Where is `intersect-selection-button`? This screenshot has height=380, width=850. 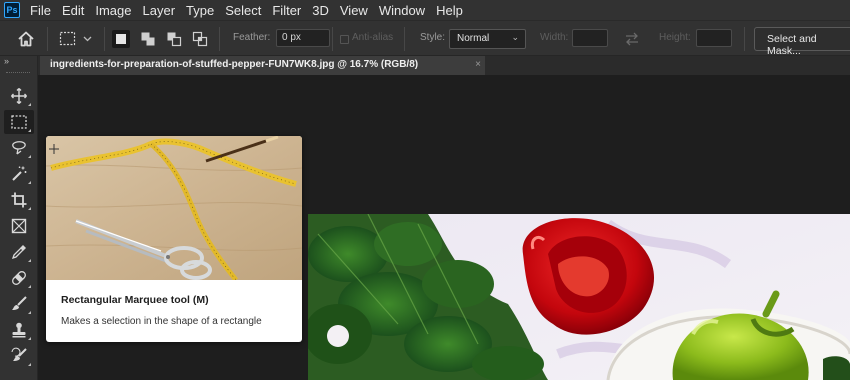 intersect-selection-button is located at coordinates (200, 39).